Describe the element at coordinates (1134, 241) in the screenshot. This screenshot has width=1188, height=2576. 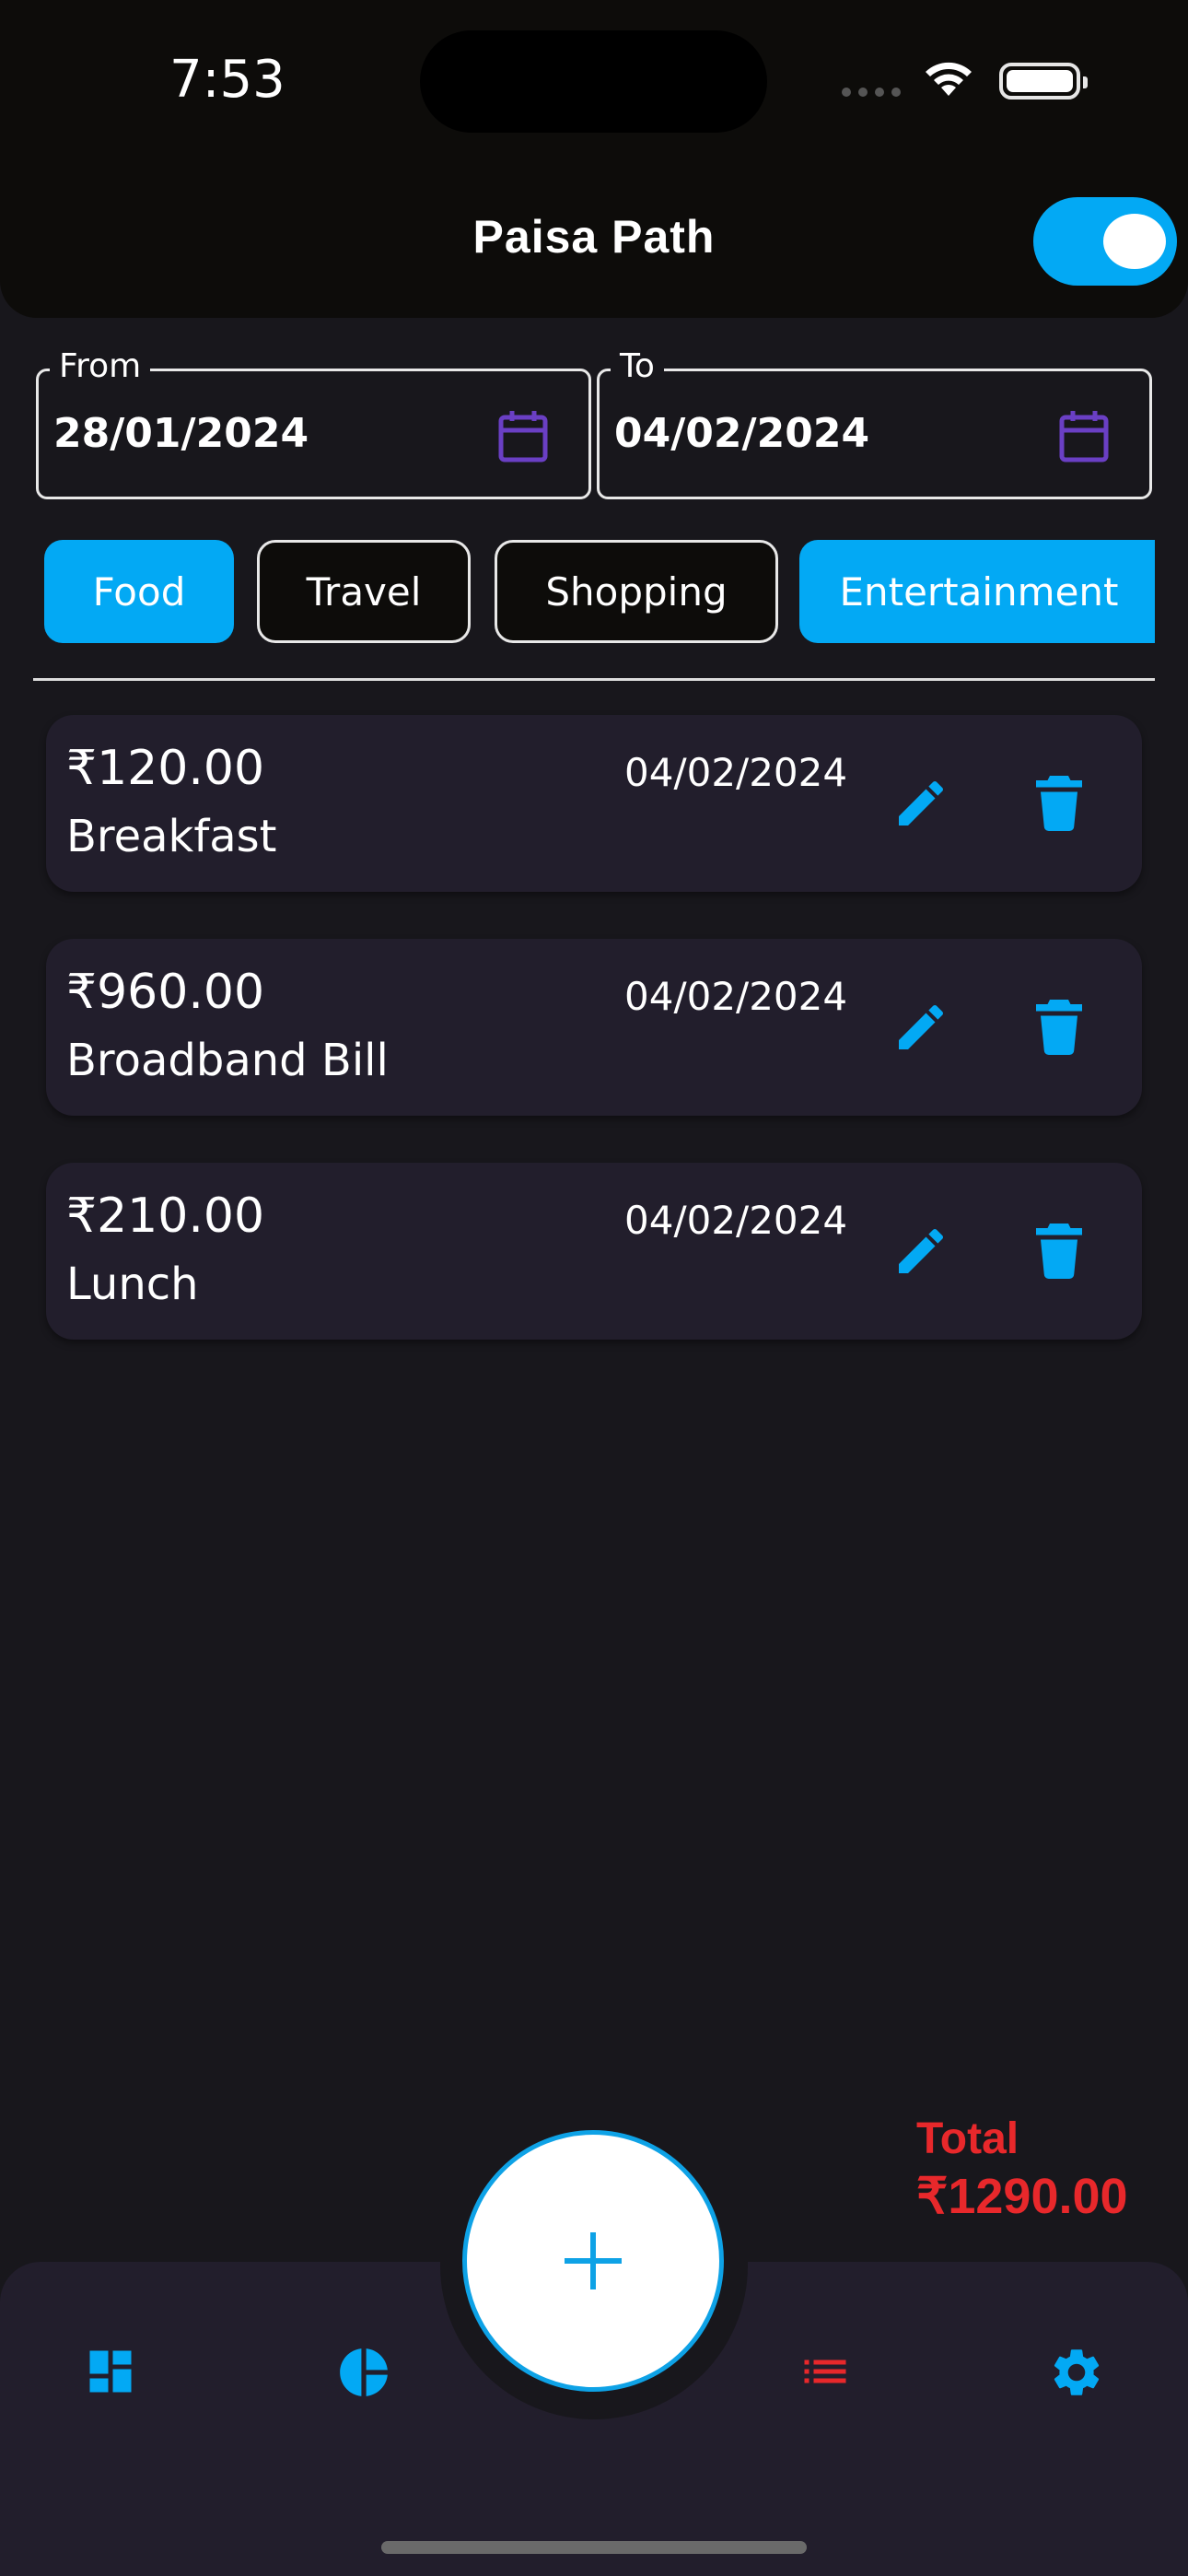
I see `toggle-knob` at that location.